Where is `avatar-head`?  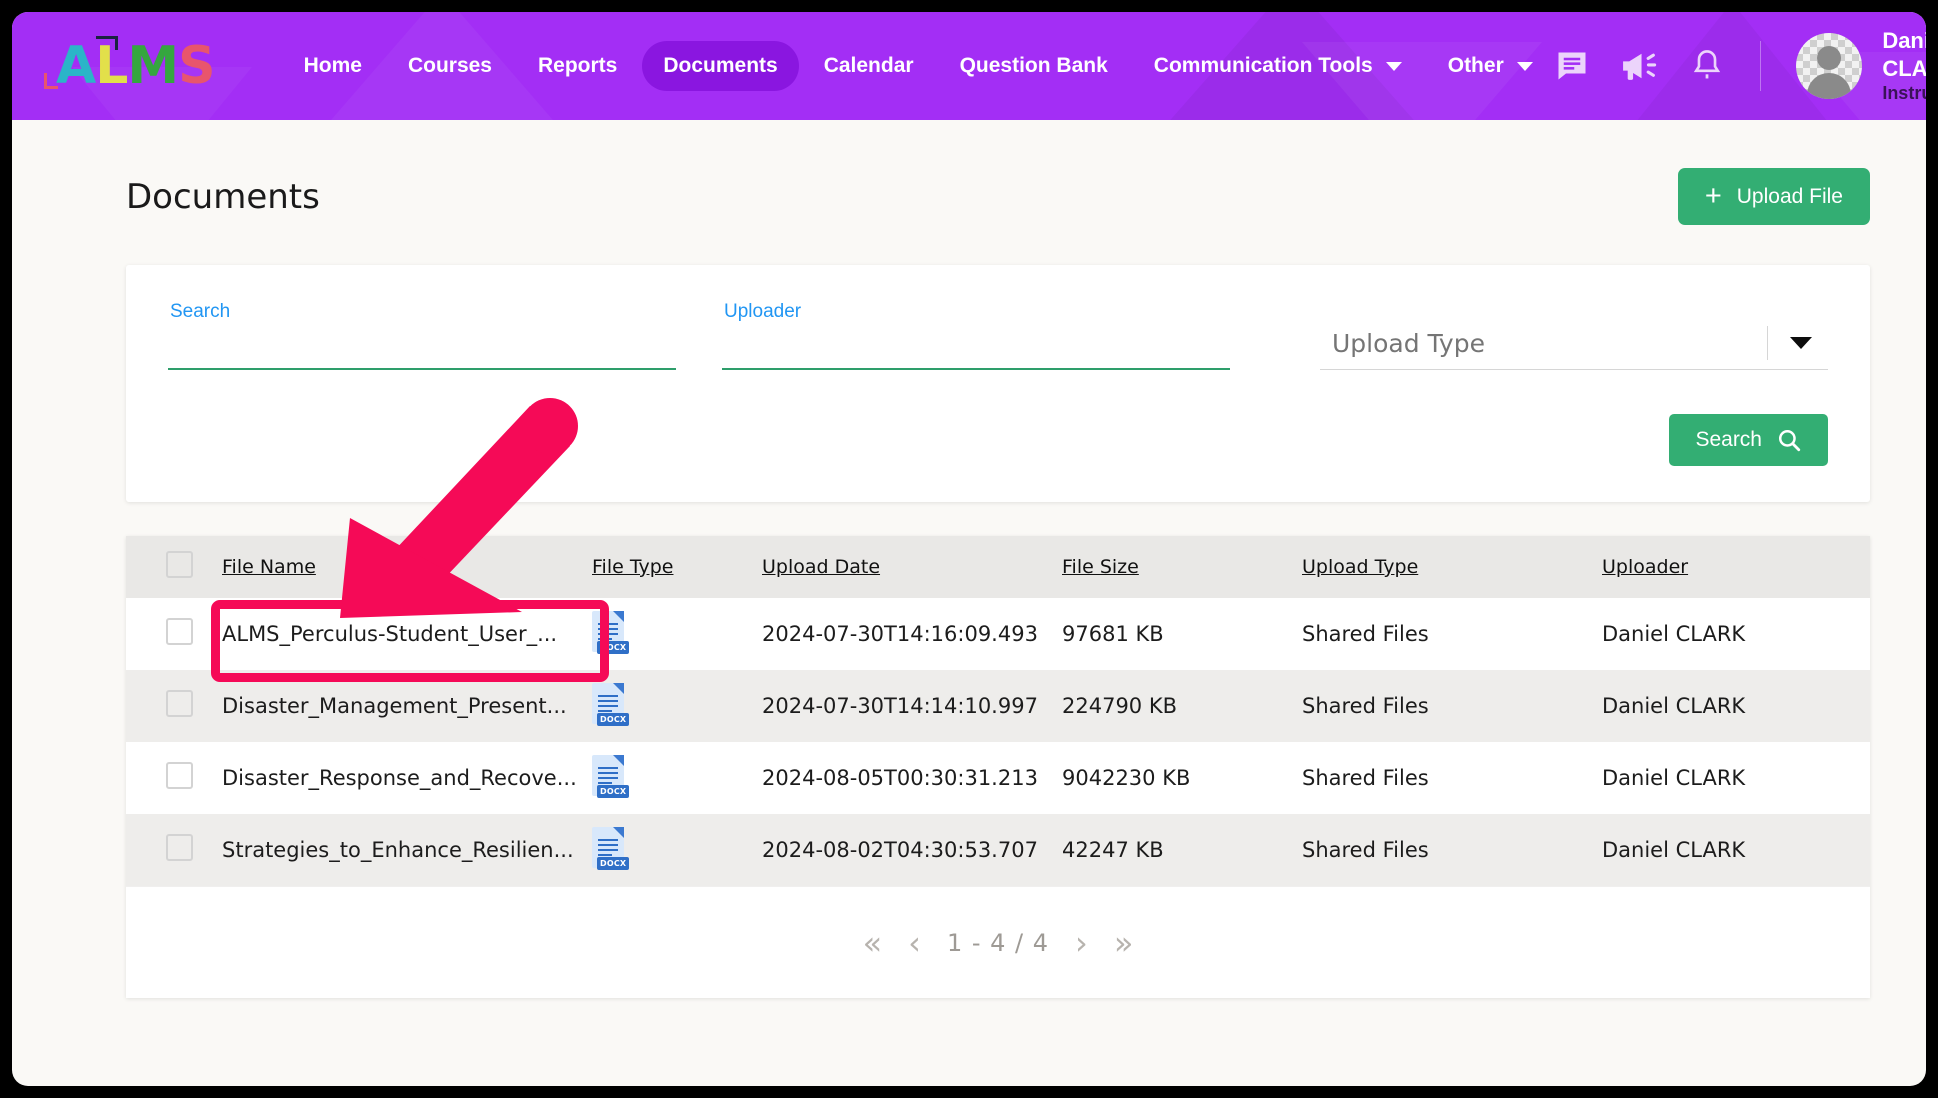 avatar-head is located at coordinates (1829, 58).